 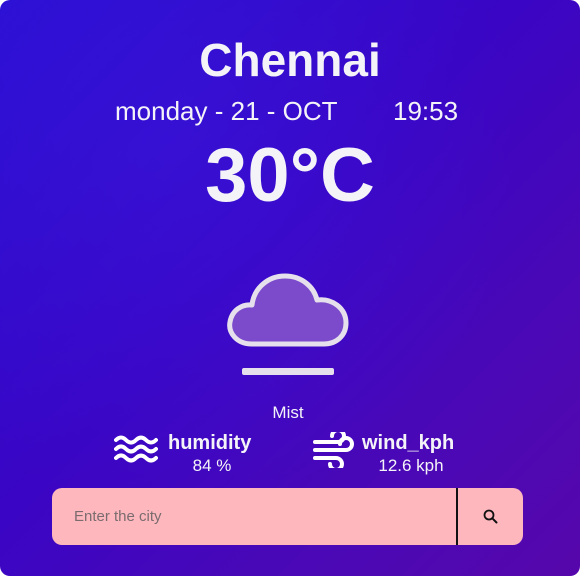 What do you see at coordinates (226, 111) in the screenshot?
I see `current-date: monday - 21 - OCT` at bounding box center [226, 111].